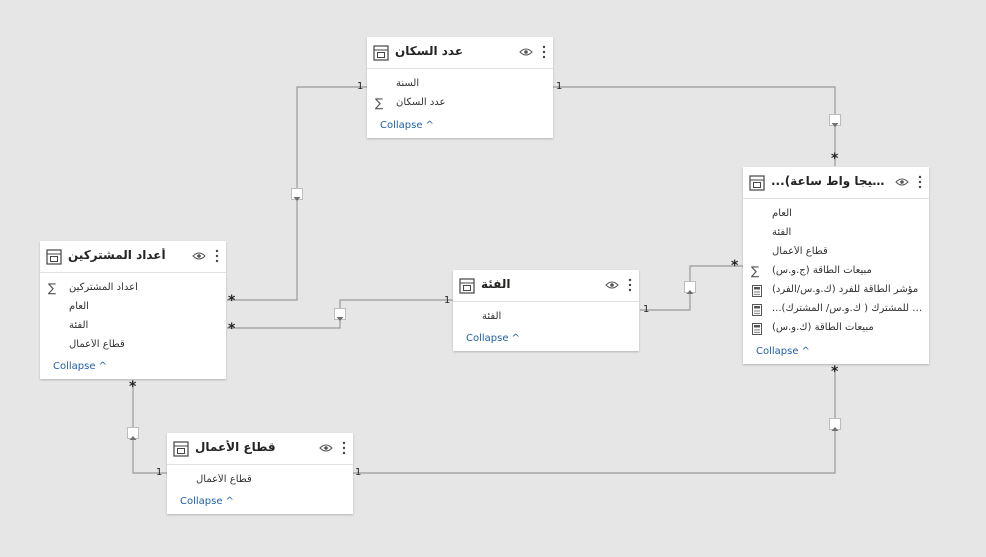 The width and height of the screenshot is (986, 557). I want to click on table-title: ...لمبيعة (جيجا واط ساعة), so click(830, 181).